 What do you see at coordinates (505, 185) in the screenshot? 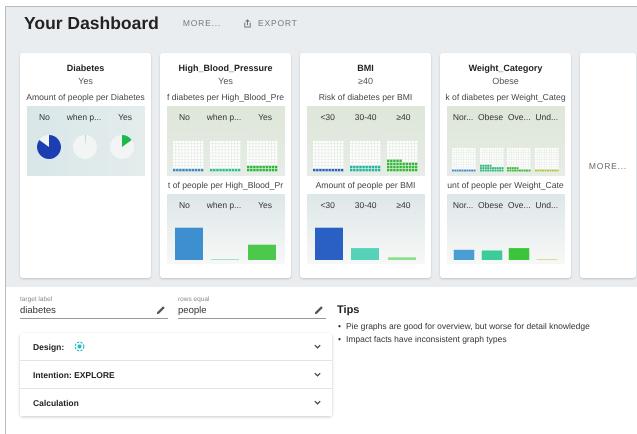
I see `chart-title: unt of people per Weight_Cate` at bounding box center [505, 185].